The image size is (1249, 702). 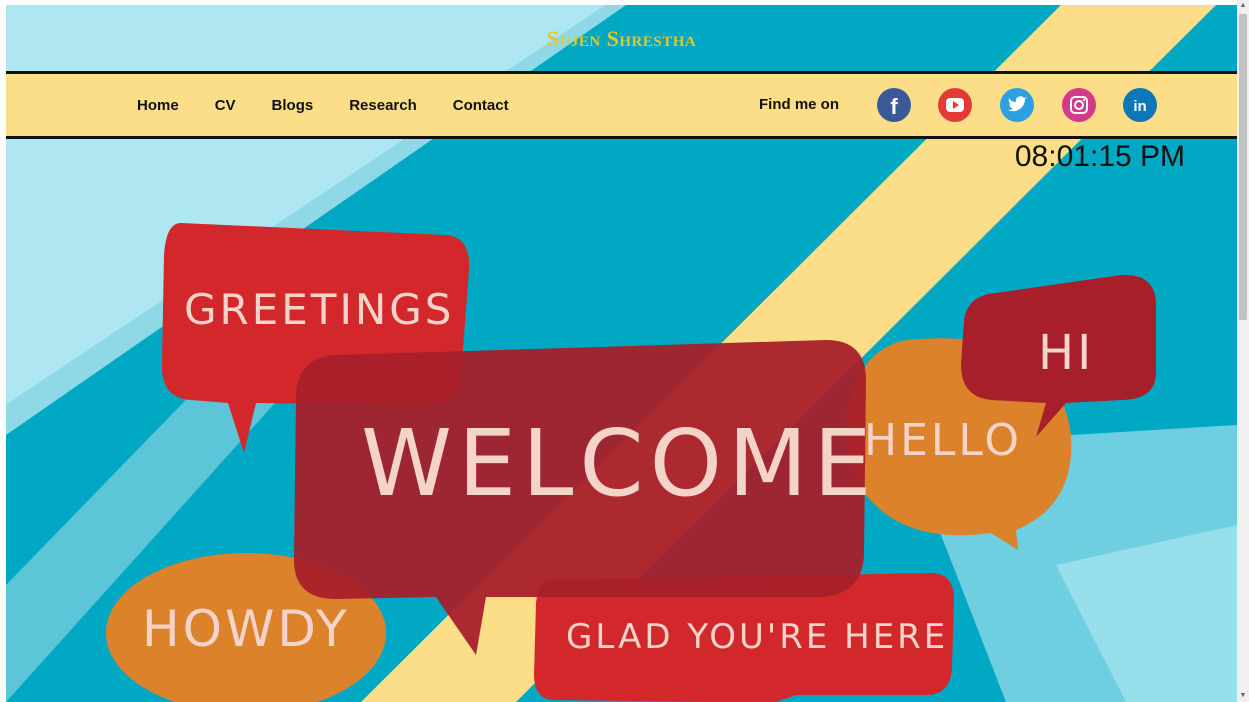 What do you see at coordinates (319, 309) in the screenshot?
I see `greetings-text: GREETINGS` at bounding box center [319, 309].